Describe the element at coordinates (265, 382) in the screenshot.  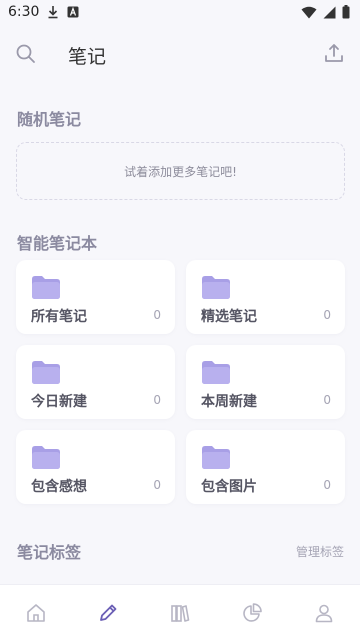
I see `notebook-card-this-week: 本周新建 0` at that location.